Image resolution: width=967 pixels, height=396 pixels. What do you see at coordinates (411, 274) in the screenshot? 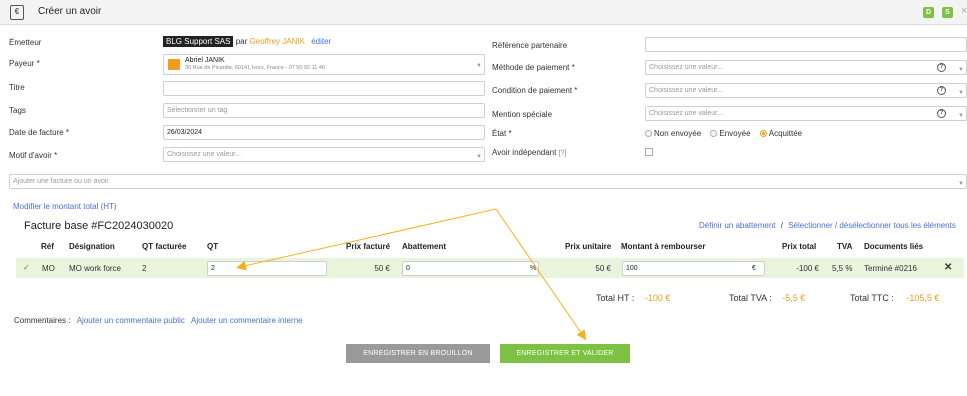
I see `annotation-arrows` at bounding box center [411, 274].